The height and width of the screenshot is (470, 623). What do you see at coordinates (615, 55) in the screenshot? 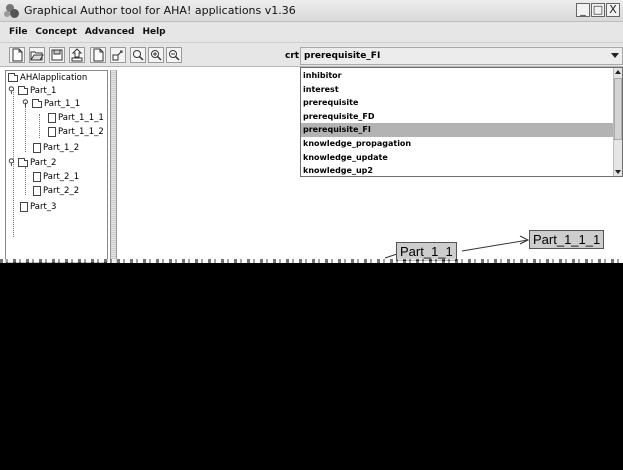
I see `chevron-down-icon` at bounding box center [615, 55].